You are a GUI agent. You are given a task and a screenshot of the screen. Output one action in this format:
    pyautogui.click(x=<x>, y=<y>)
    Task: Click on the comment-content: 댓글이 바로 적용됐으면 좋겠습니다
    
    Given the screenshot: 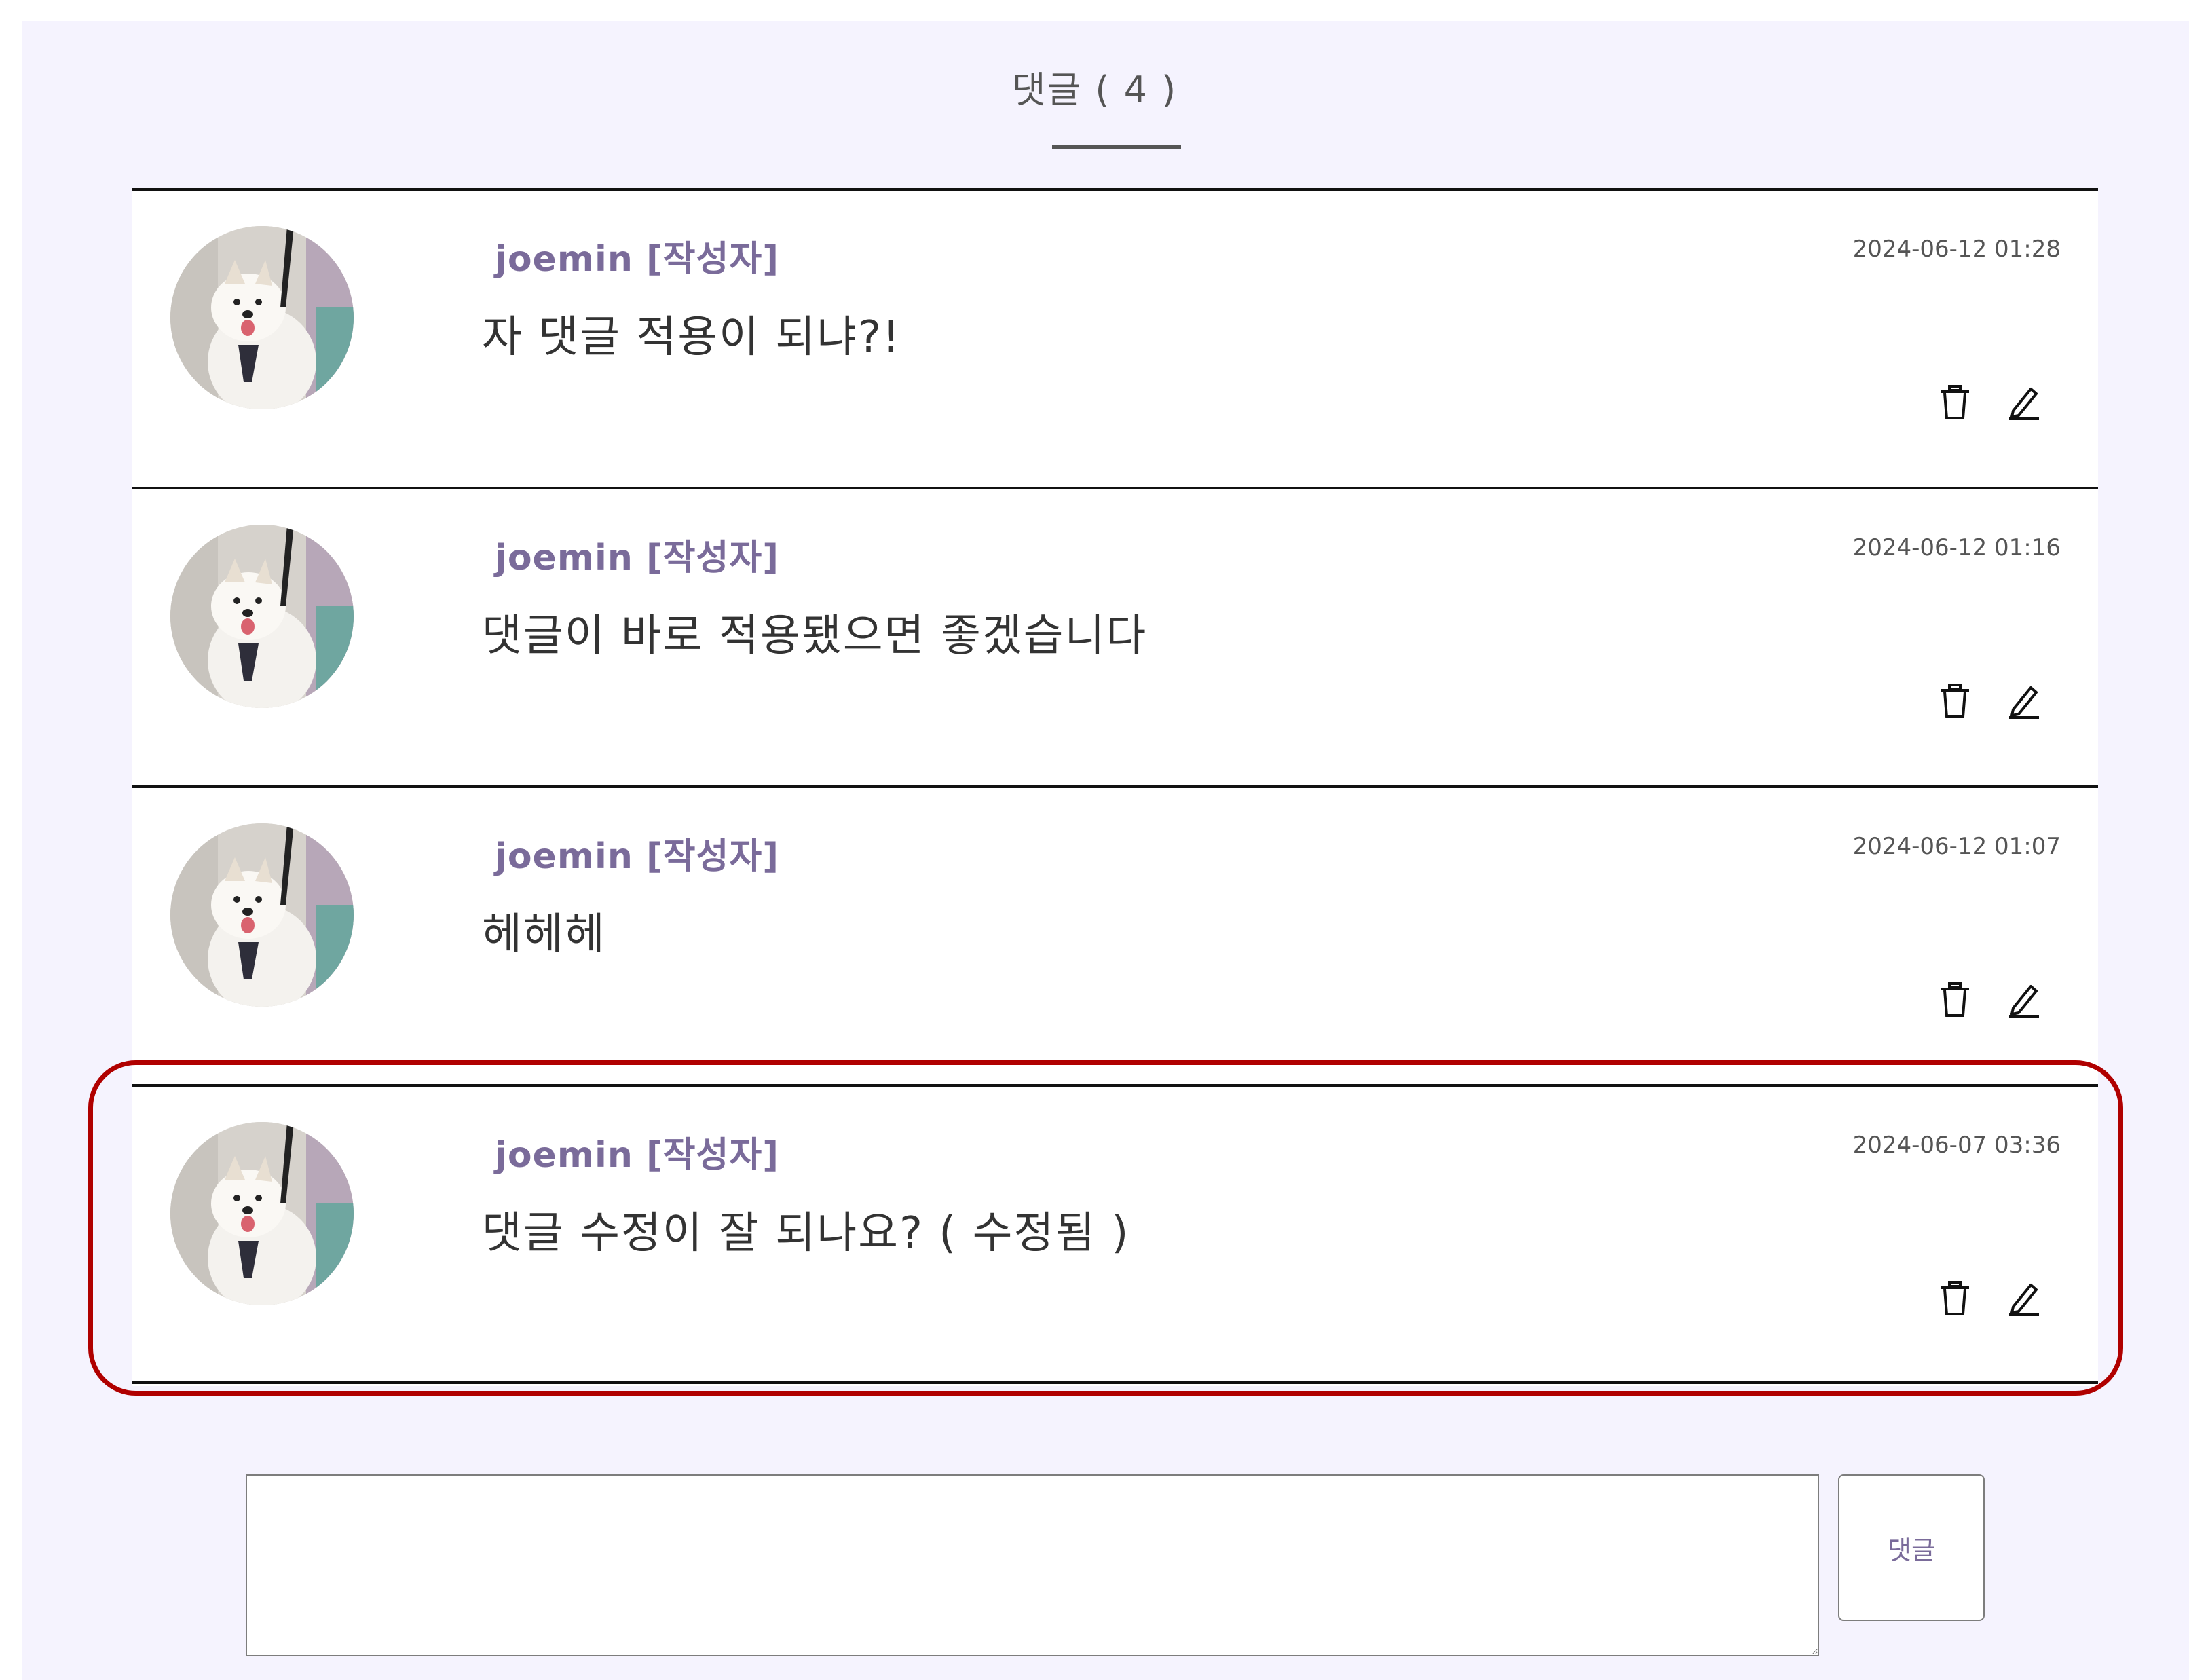 What is the action you would take?
    pyautogui.click(x=815, y=636)
    